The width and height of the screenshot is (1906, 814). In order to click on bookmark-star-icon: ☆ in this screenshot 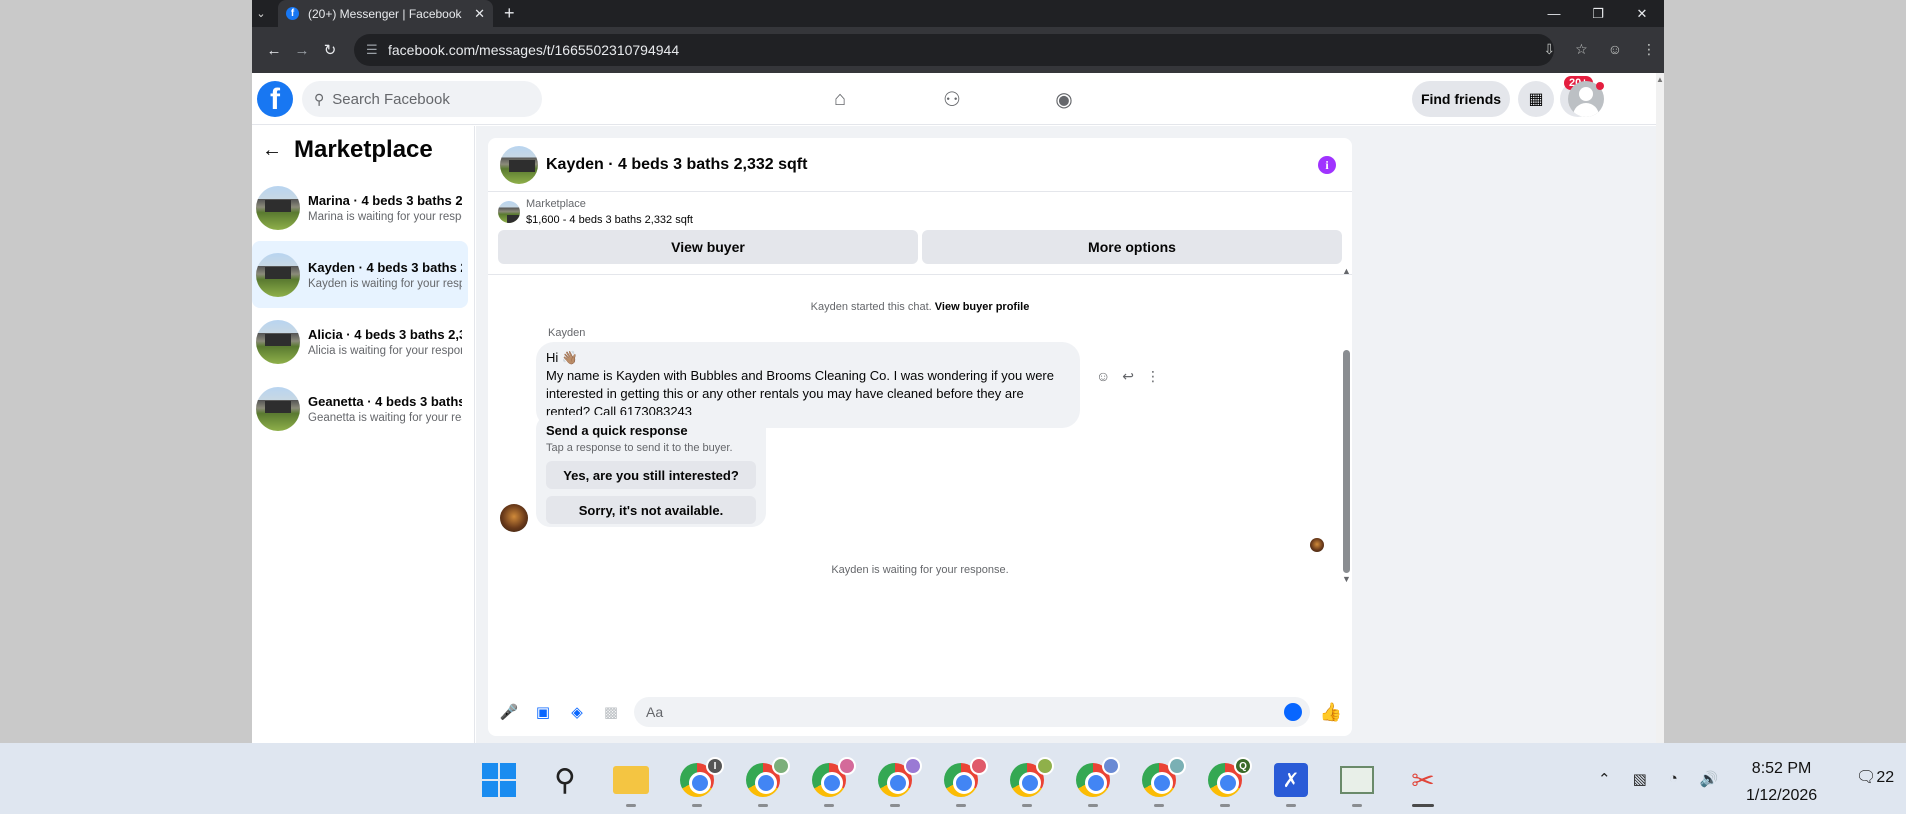, I will do `click(1581, 49)`.